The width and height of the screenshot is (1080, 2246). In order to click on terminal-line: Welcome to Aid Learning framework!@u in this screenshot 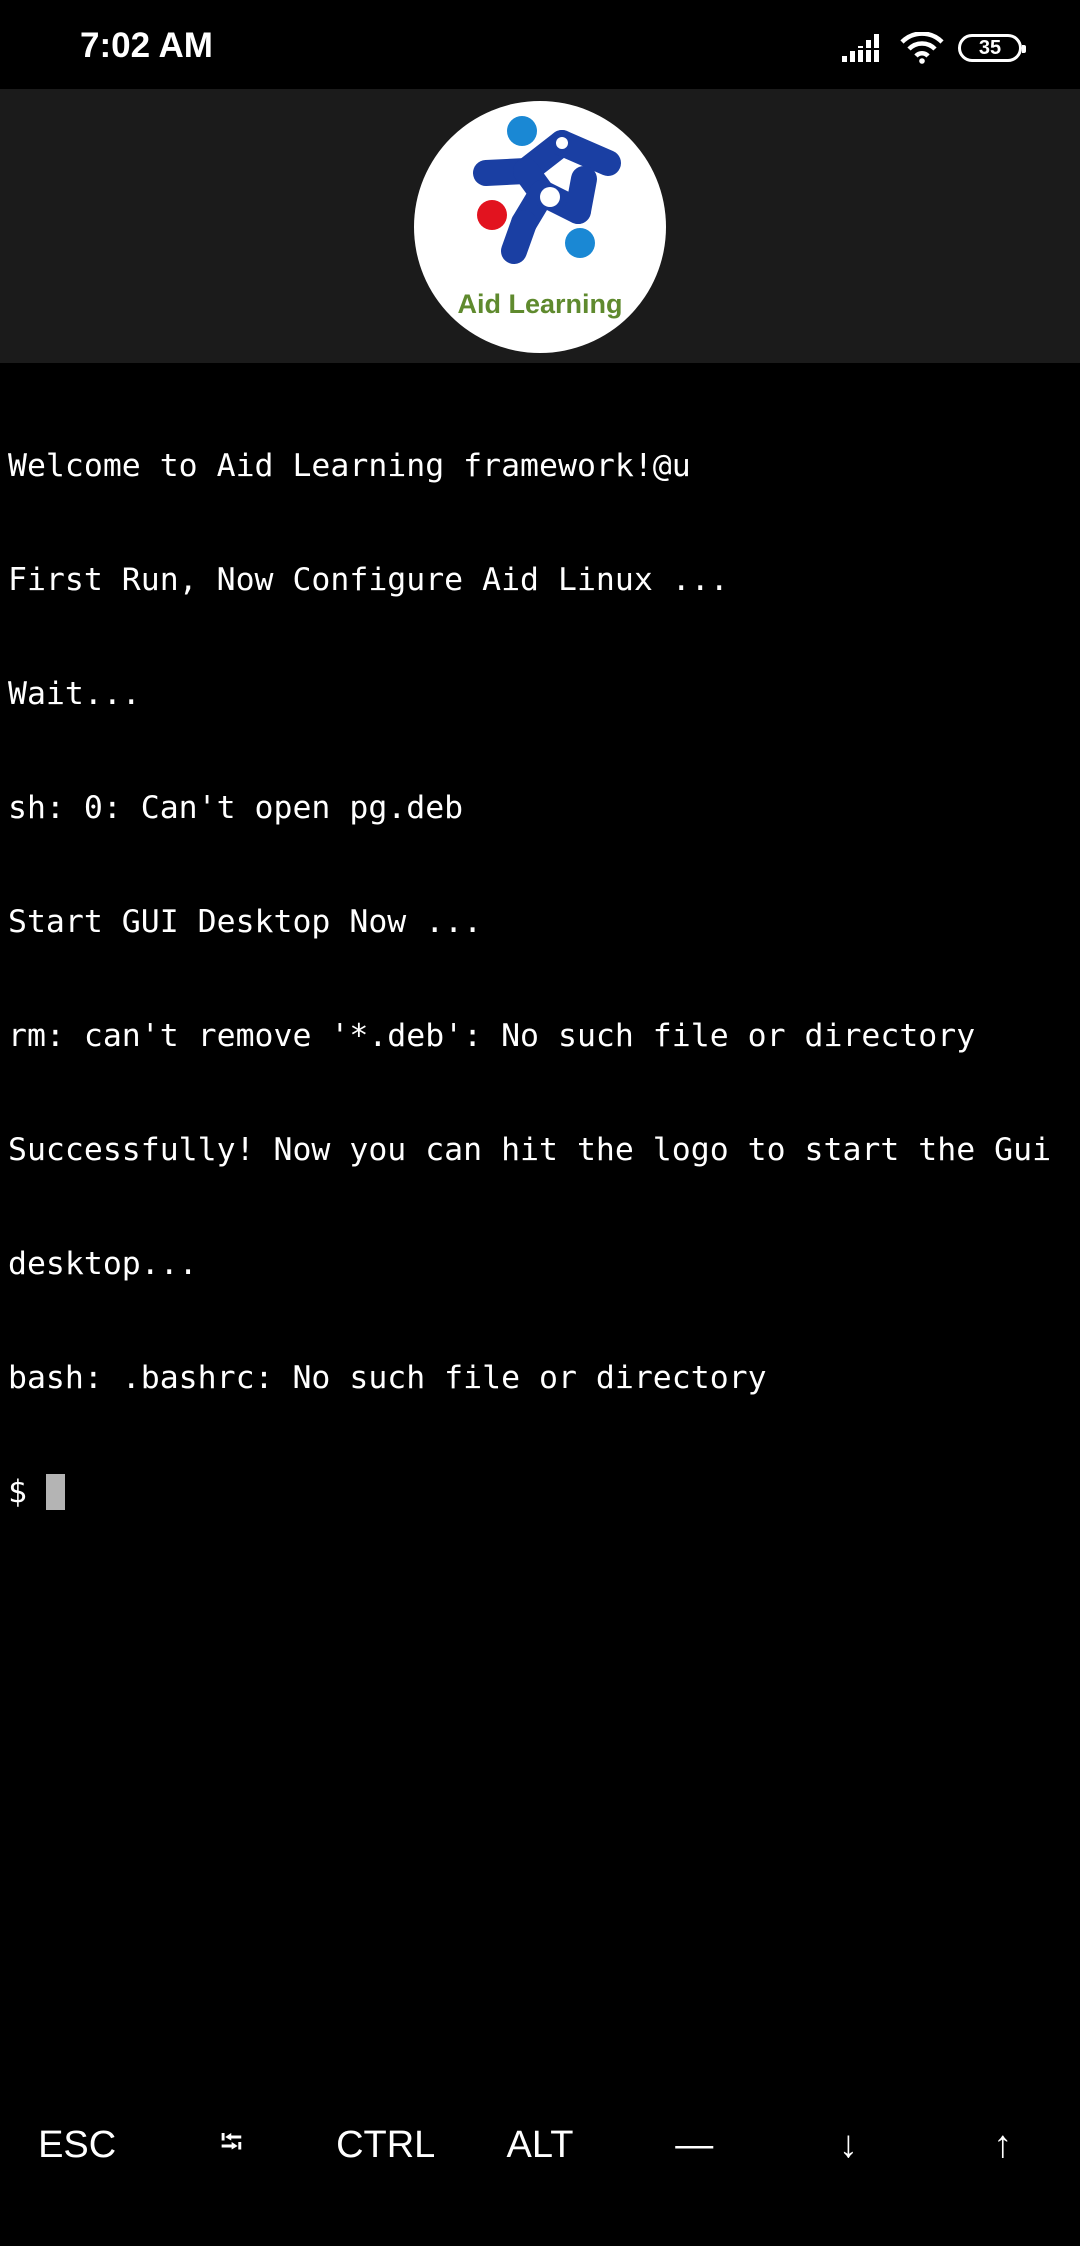, I will do `click(349, 466)`.